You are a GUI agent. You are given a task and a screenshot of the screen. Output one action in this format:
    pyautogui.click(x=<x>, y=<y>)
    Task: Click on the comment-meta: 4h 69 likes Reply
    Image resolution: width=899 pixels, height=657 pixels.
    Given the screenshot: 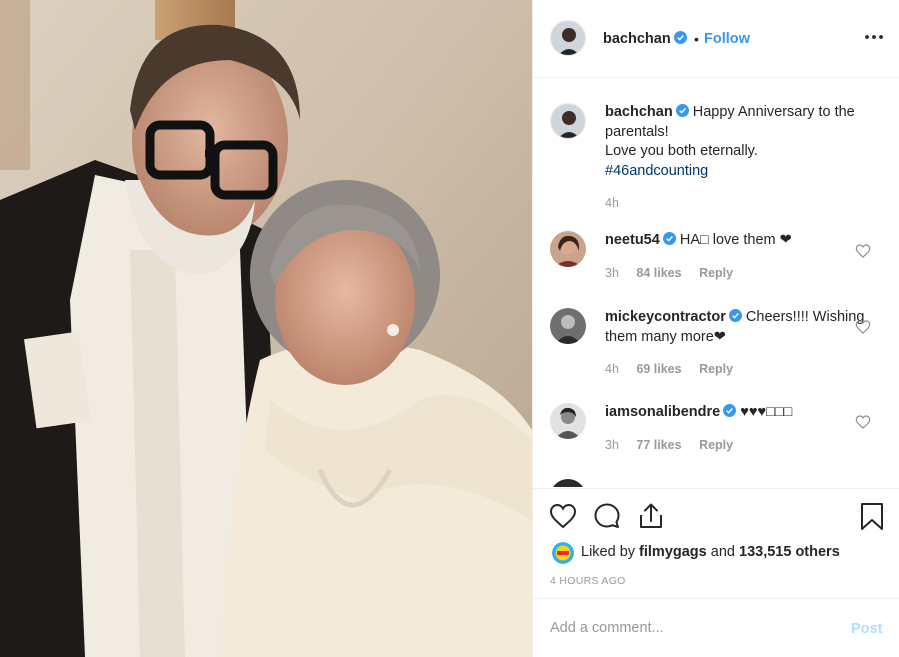 What is the action you would take?
    pyautogui.click(x=676, y=369)
    